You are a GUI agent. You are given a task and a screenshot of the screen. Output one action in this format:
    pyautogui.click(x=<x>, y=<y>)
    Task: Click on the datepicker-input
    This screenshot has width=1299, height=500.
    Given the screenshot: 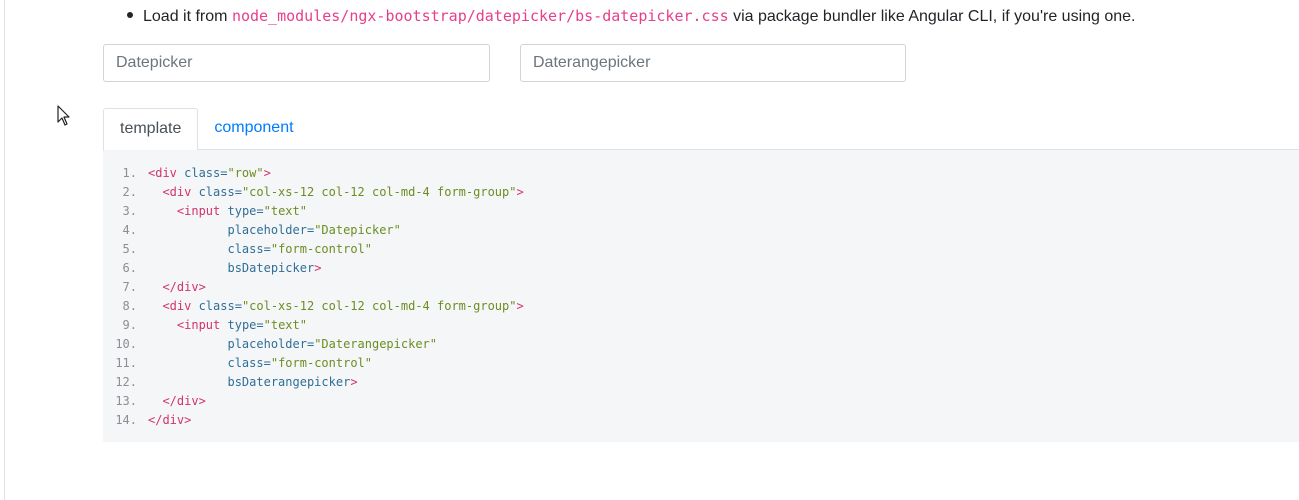 What is the action you would take?
    pyautogui.click(x=296, y=63)
    